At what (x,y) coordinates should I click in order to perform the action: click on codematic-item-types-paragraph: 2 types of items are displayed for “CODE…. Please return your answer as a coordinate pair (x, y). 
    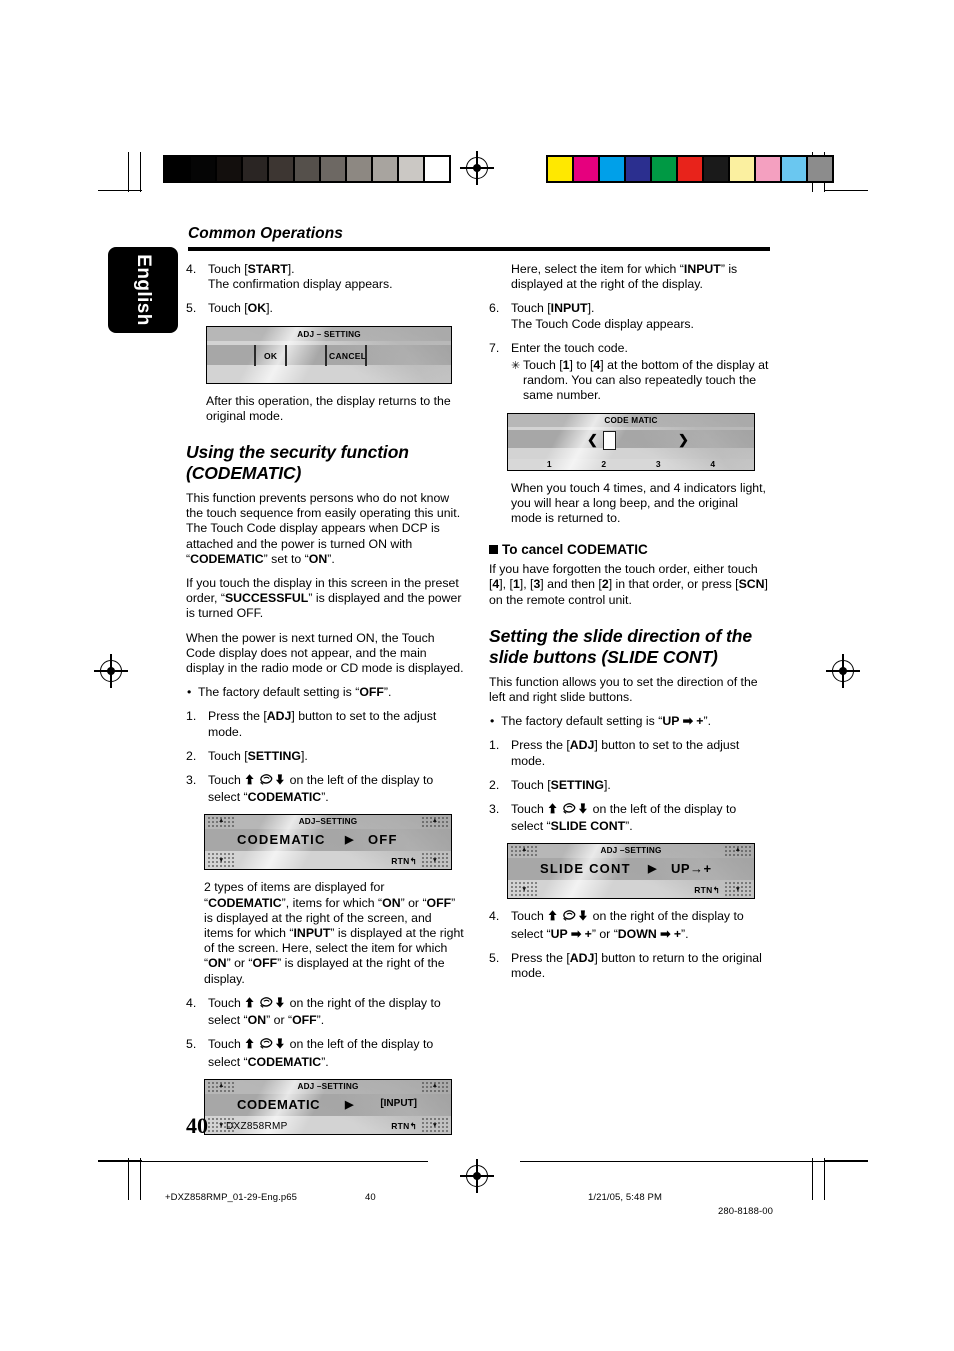
    Looking at the image, I should click on (334, 933).